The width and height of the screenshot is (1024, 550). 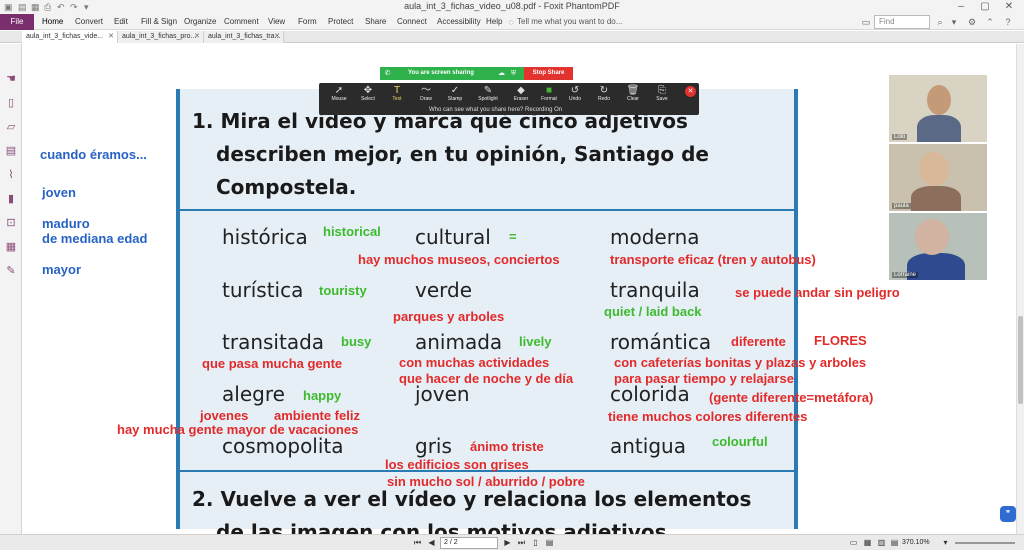 What do you see at coordinates (740, 441) in the screenshot?
I see `annotation-colourful: colourful` at bounding box center [740, 441].